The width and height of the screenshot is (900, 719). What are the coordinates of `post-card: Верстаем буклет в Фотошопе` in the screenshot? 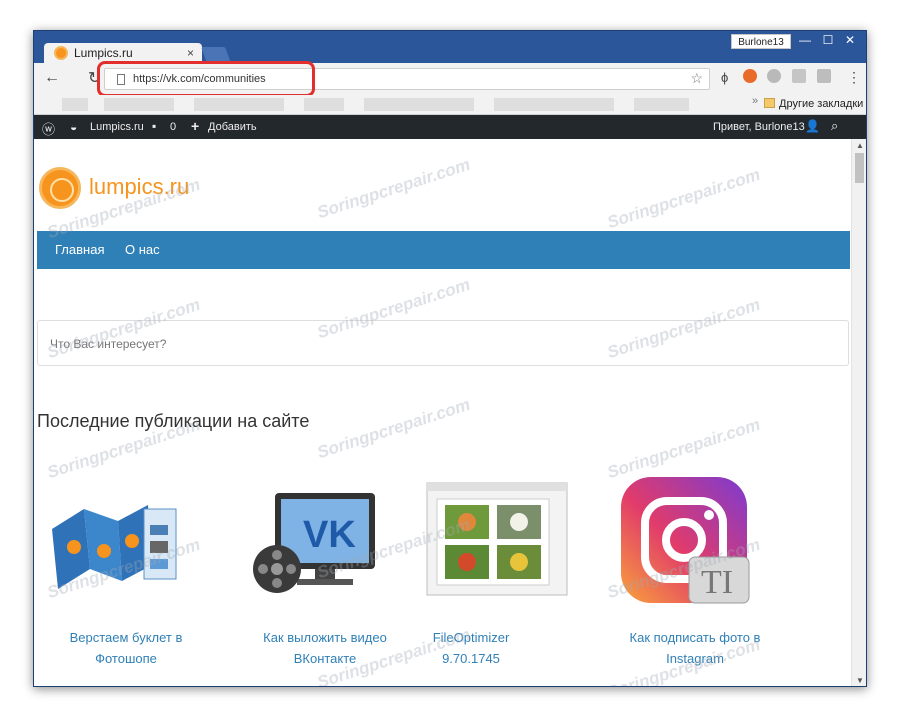 It's located at (126, 567).